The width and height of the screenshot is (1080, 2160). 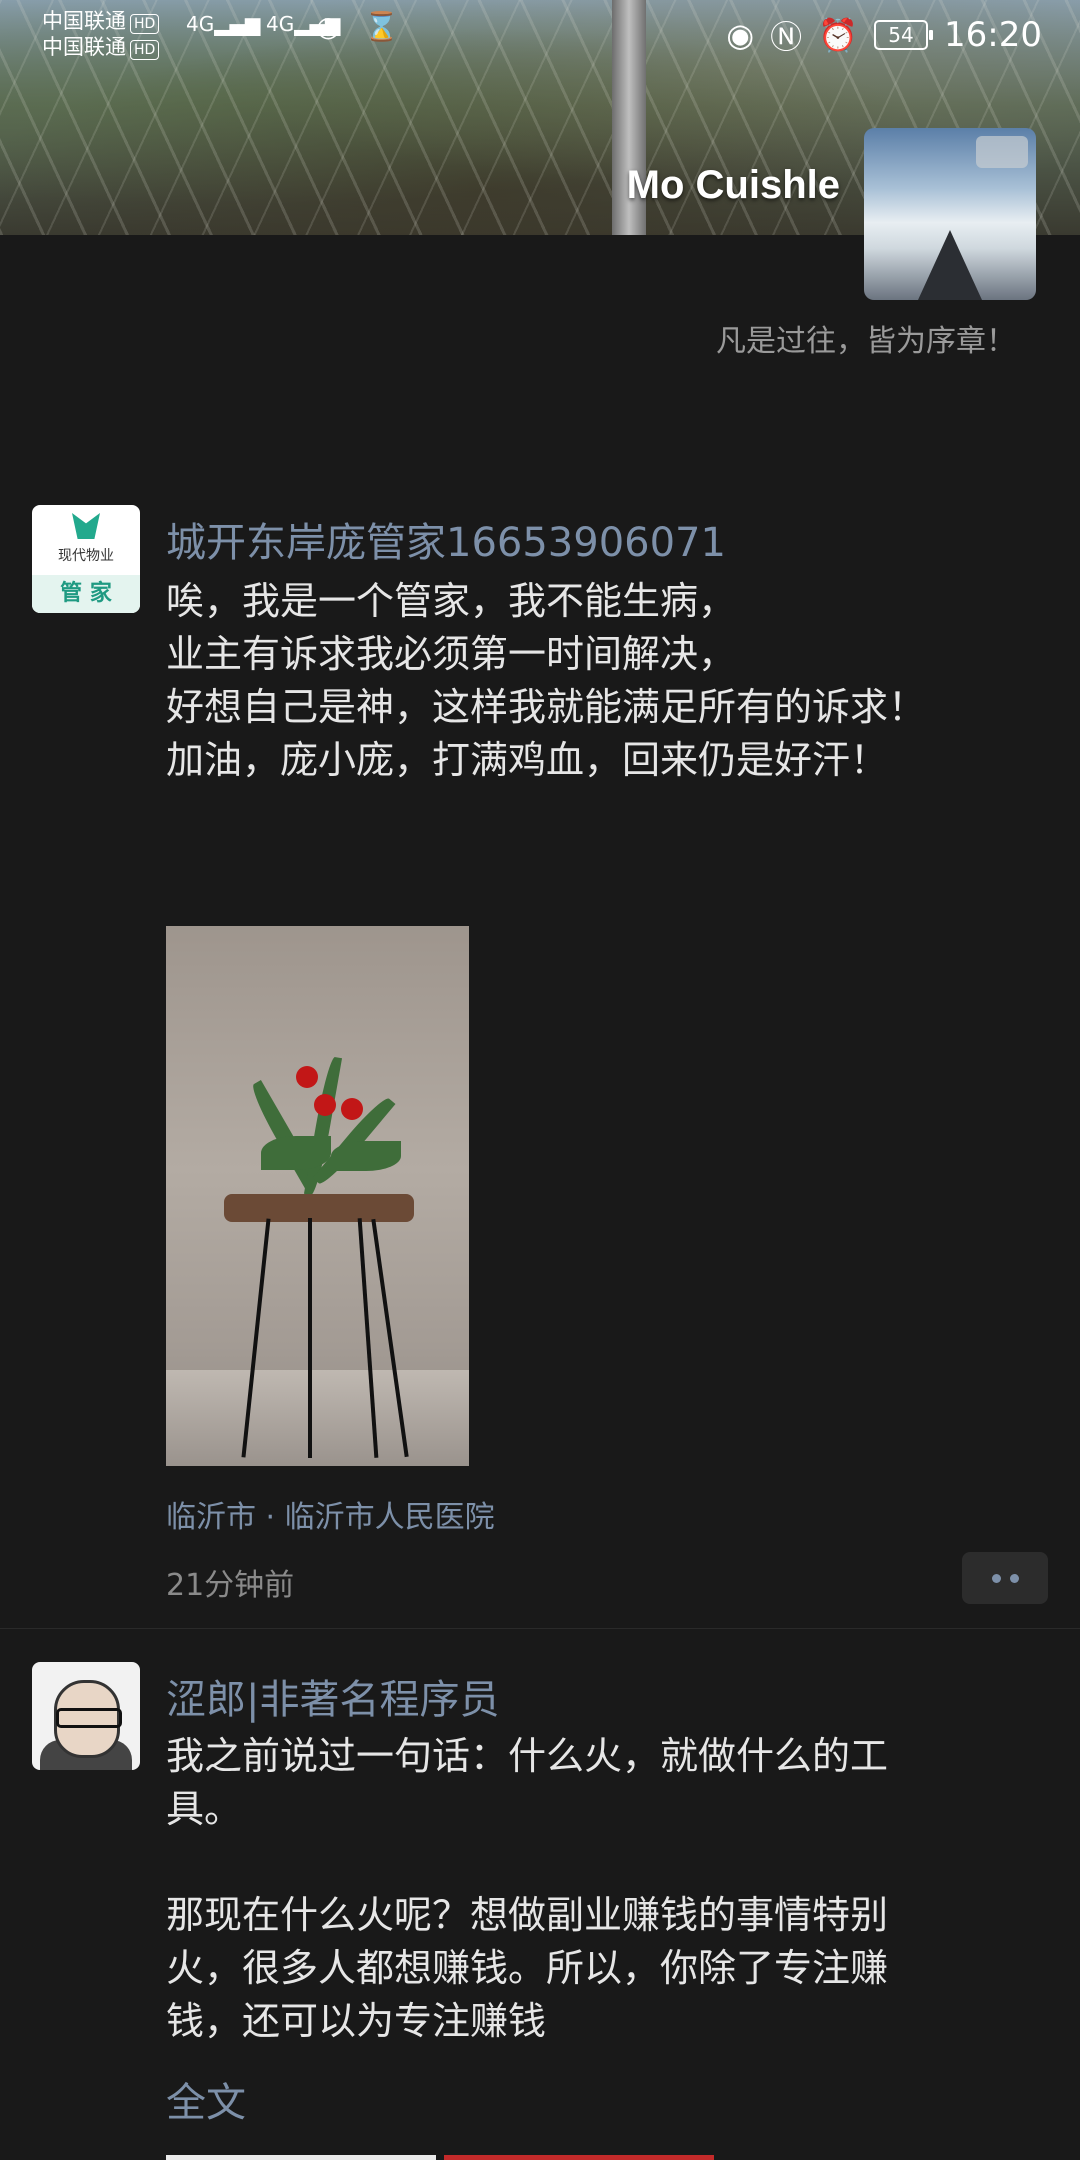 What do you see at coordinates (84, 21) in the screenshot?
I see `carrier-1: 中国联通` at bounding box center [84, 21].